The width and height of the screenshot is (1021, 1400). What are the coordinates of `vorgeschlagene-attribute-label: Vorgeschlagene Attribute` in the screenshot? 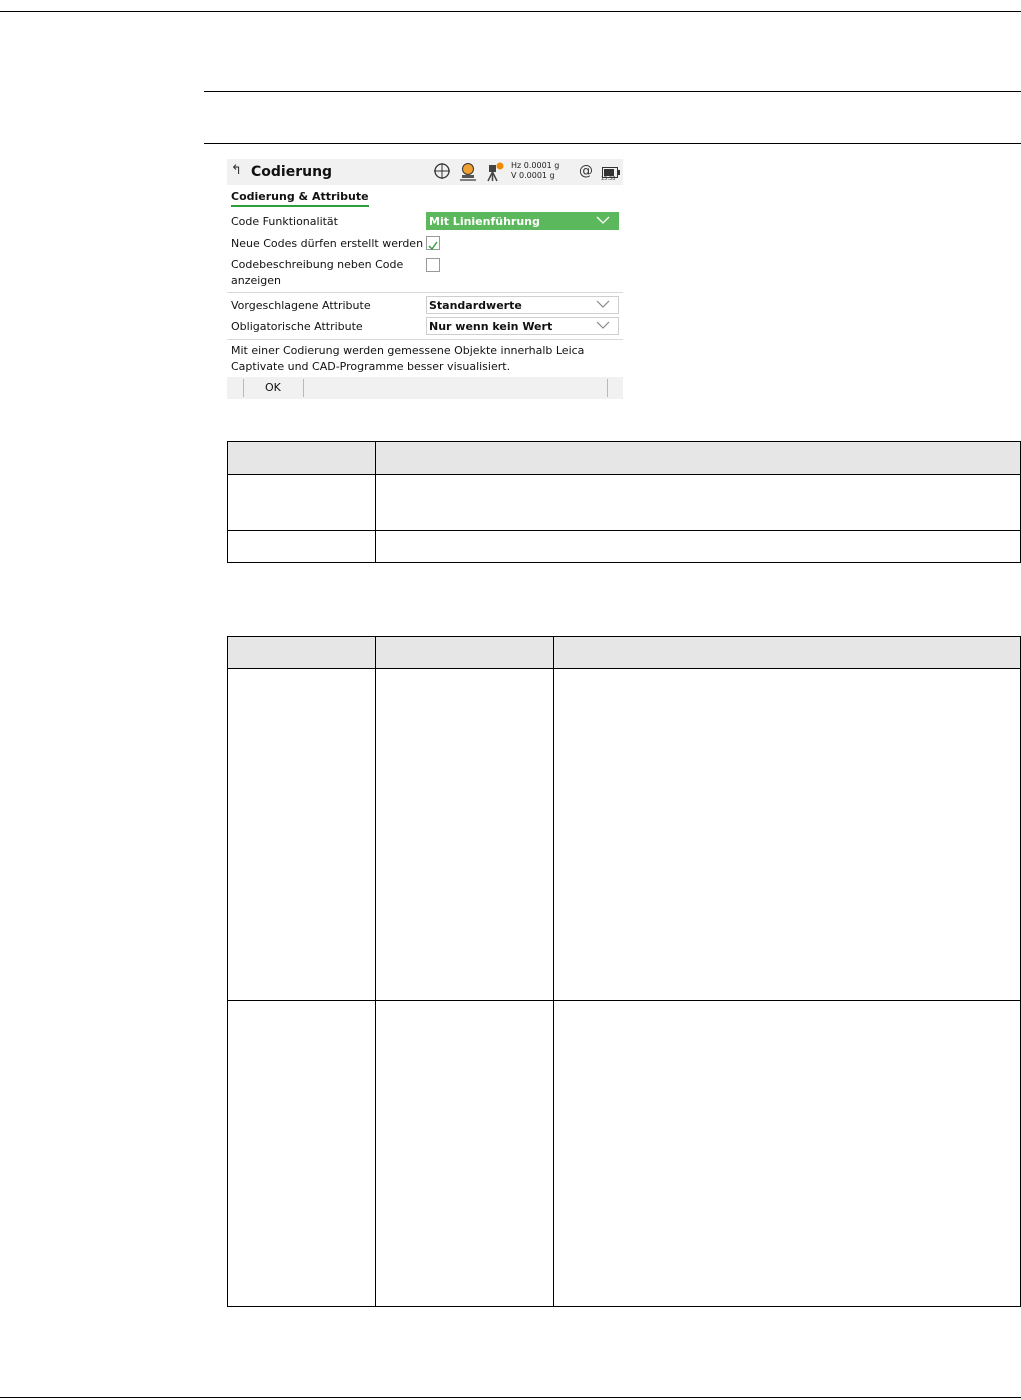 It's located at (301, 305).